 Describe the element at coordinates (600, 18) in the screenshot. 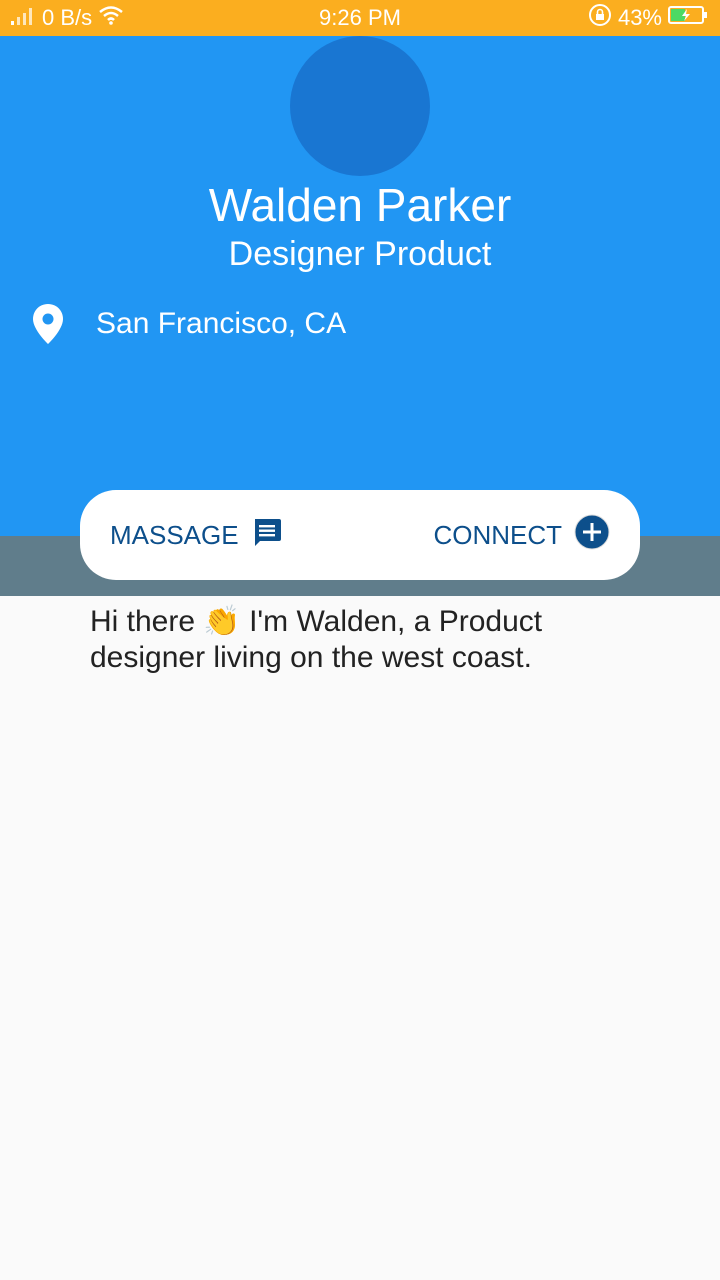

I see `rotation-lock-icon` at that location.